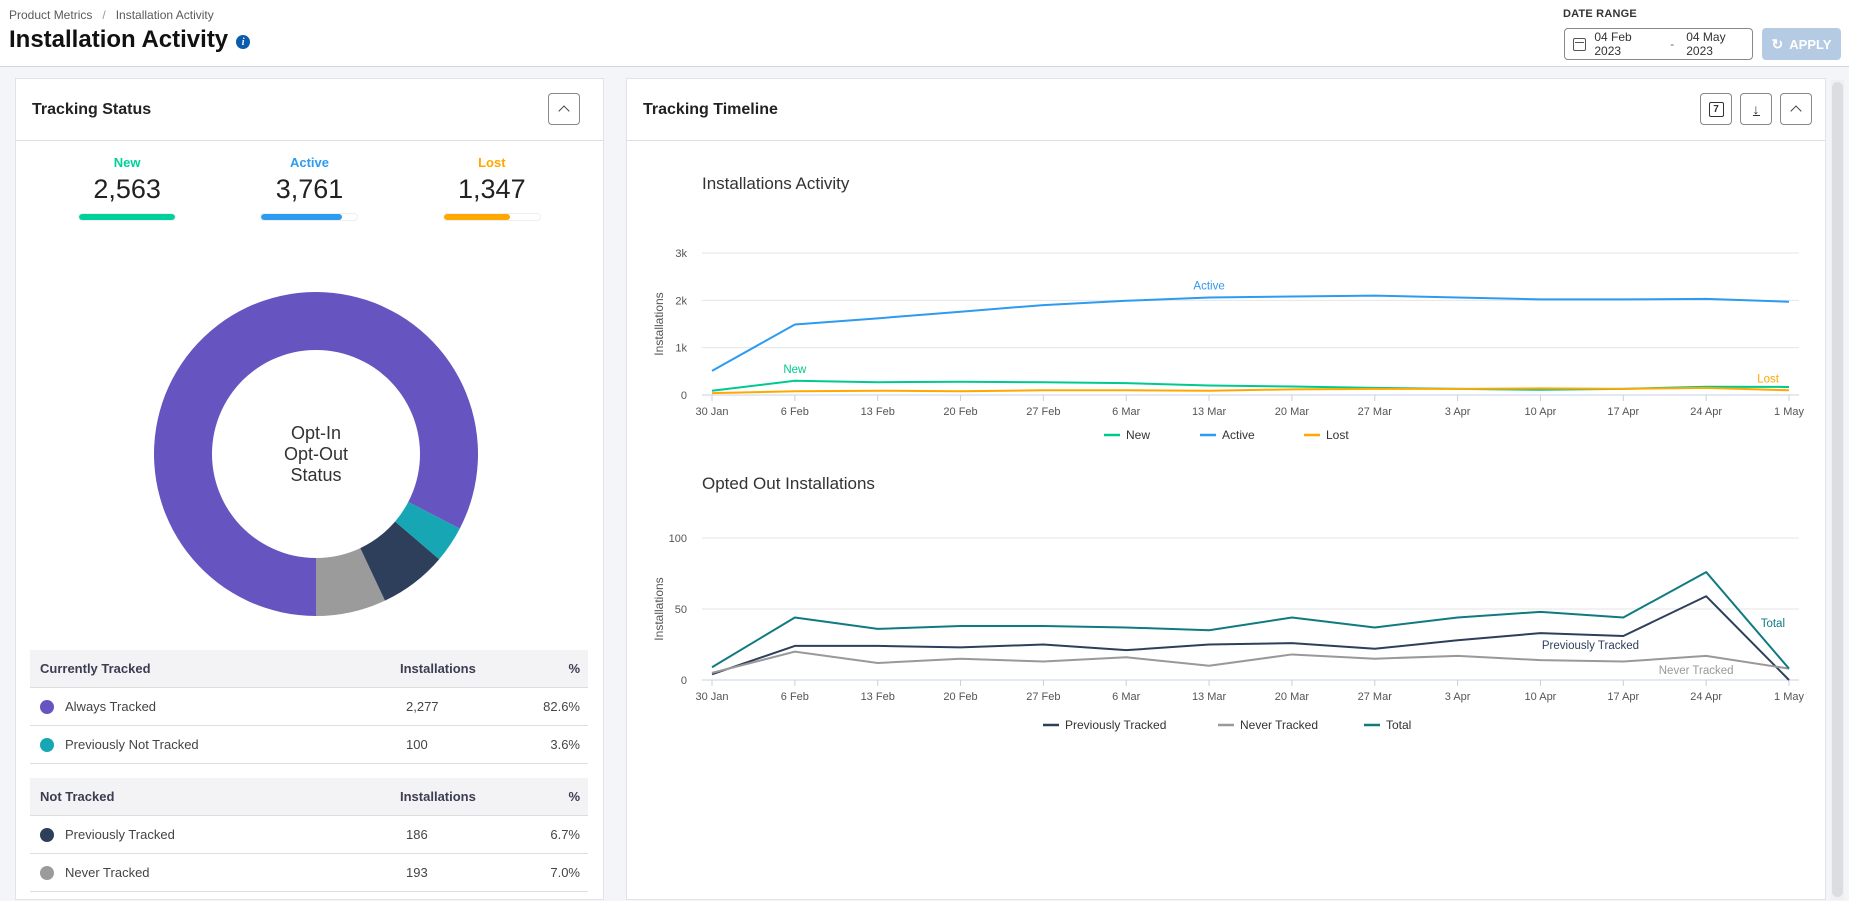 The width and height of the screenshot is (1849, 901). I want to click on apply-label: APPLY, so click(1810, 44).